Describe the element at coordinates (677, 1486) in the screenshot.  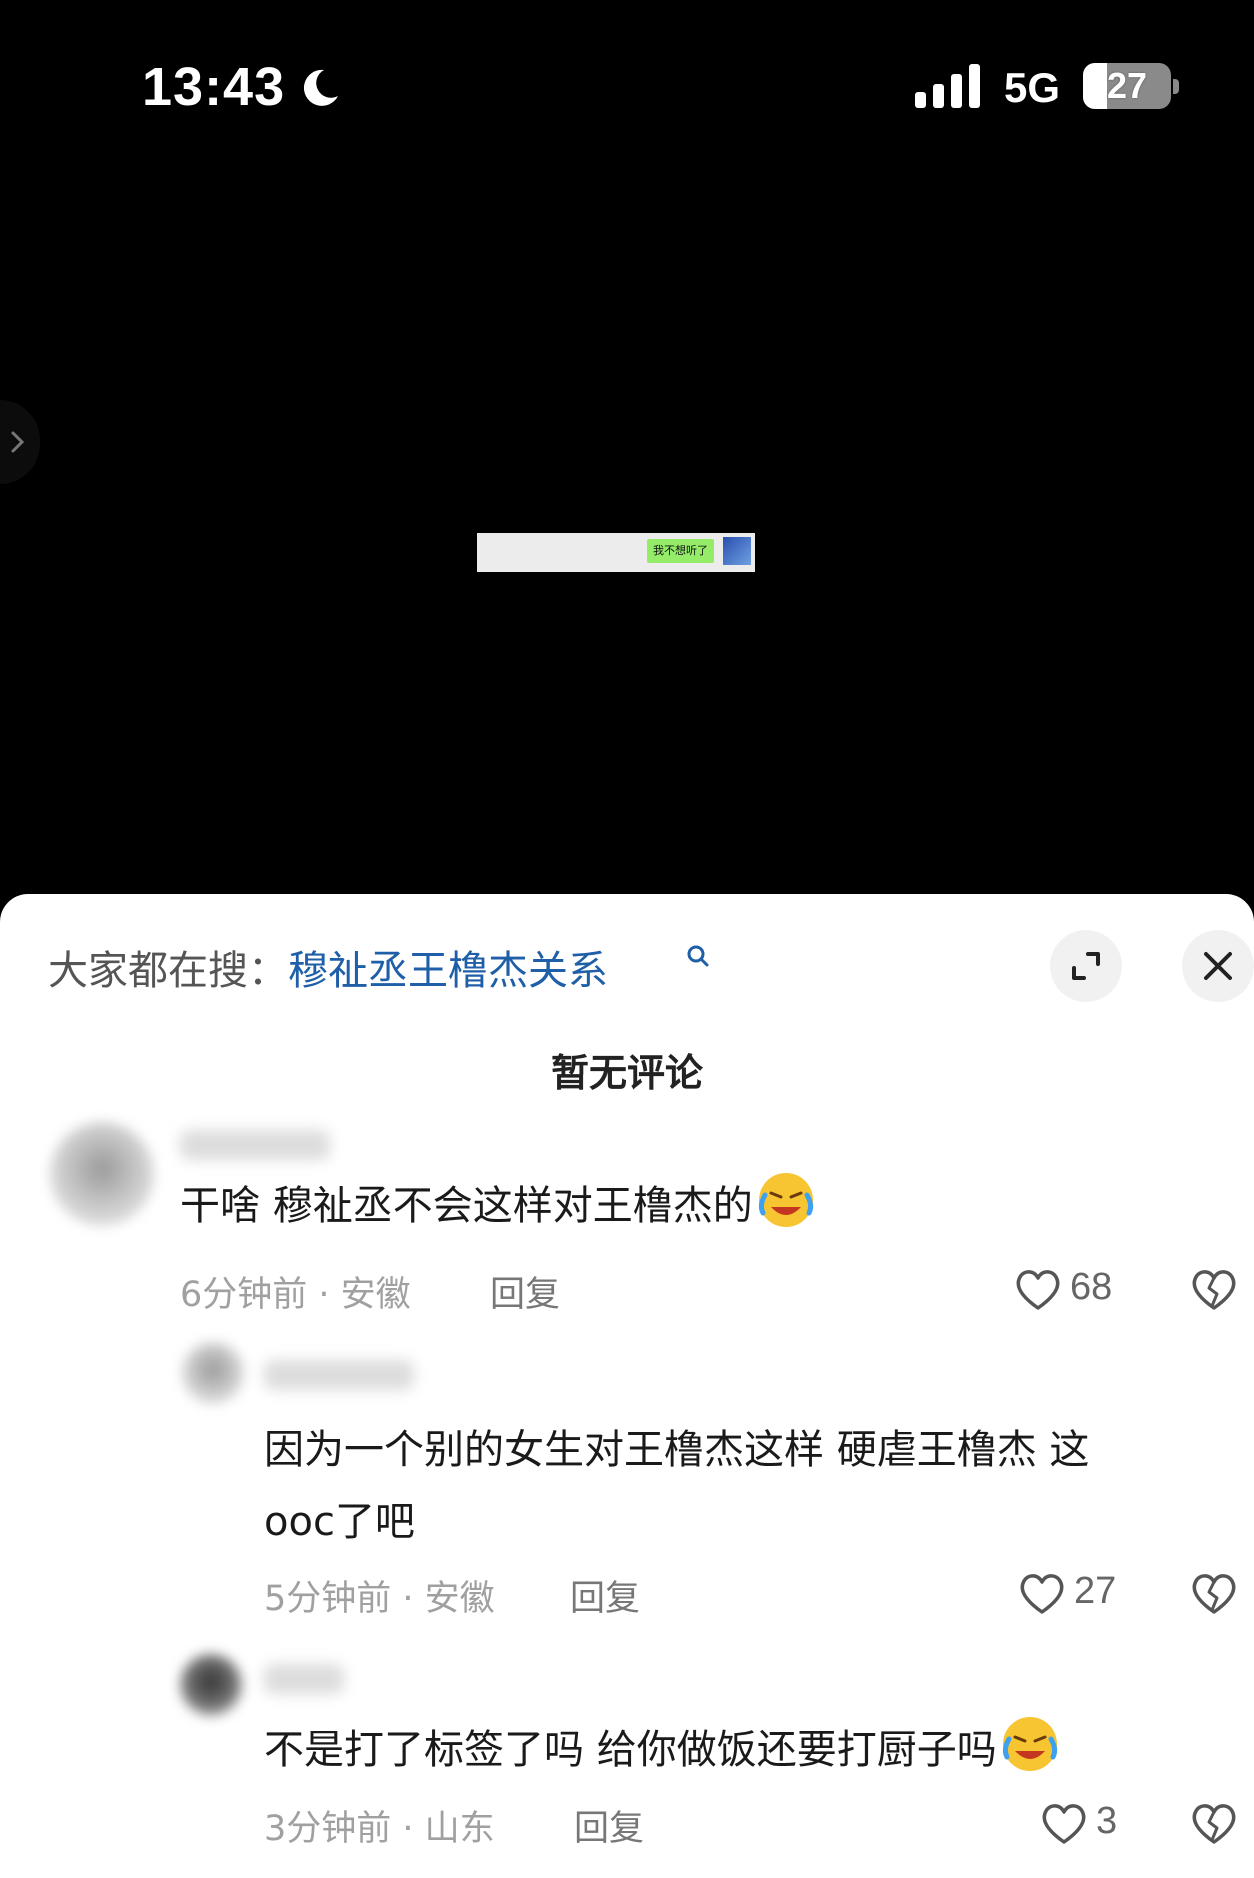
I see `comment-text: 因为一个别的女生对王橹杰这样 硬虐王橹杰 这 ooc了吧` at that location.